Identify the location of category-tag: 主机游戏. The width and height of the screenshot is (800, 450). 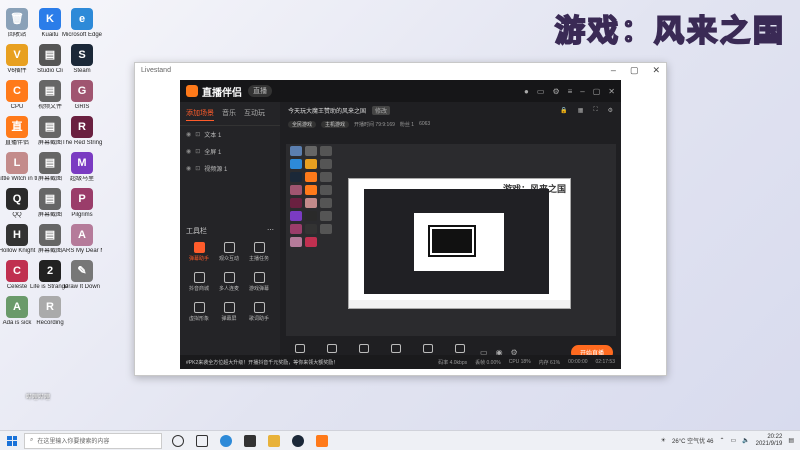
(335, 124).